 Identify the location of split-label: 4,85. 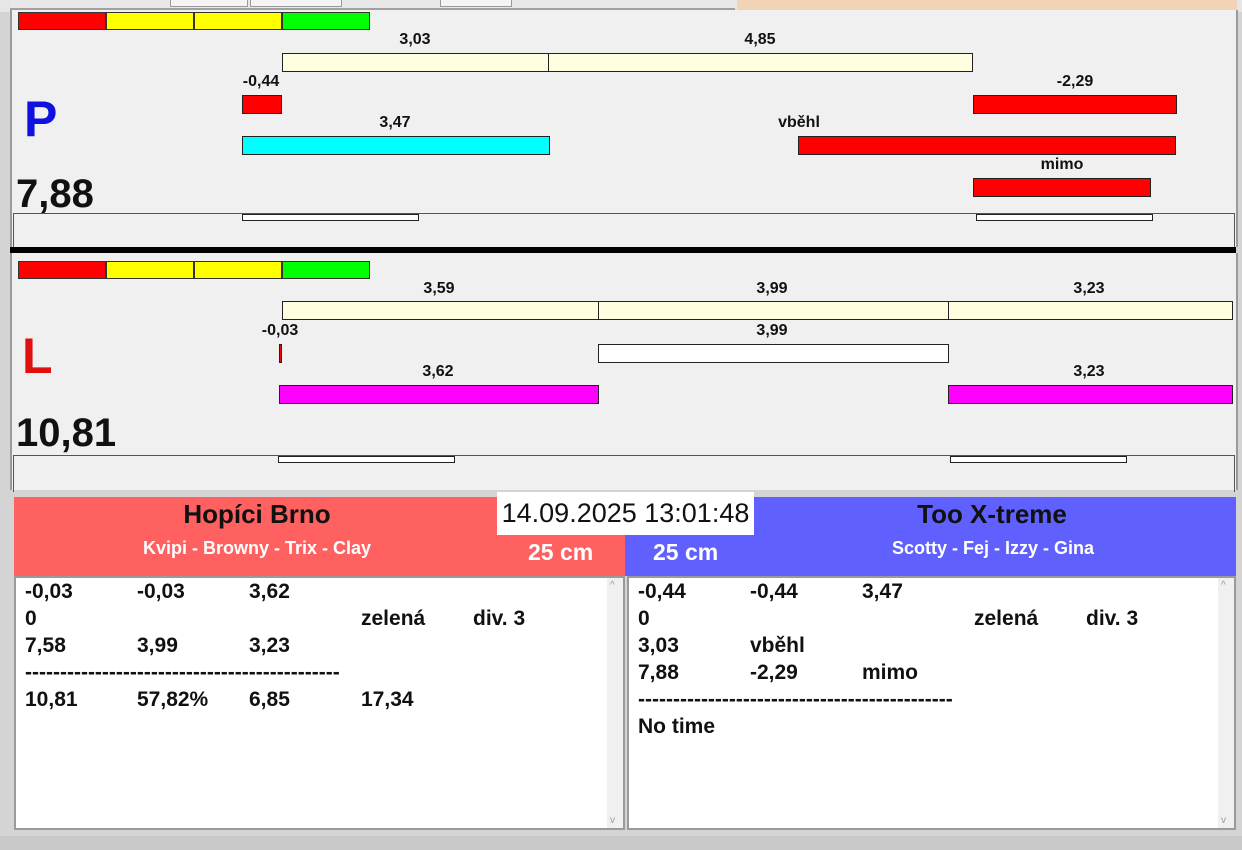
(760, 39).